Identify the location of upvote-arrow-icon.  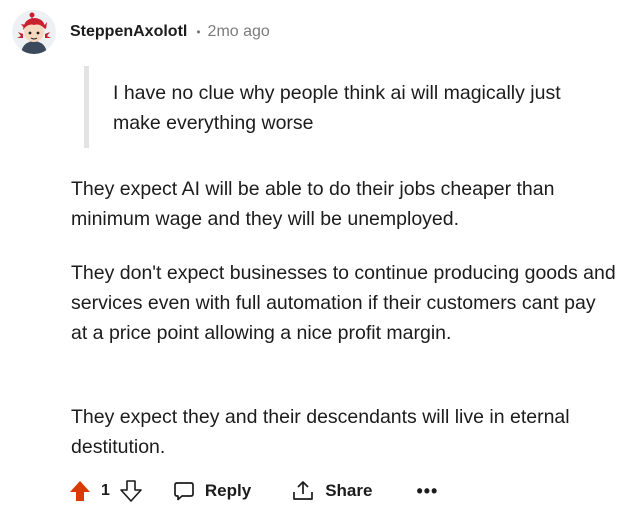
(80, 491).